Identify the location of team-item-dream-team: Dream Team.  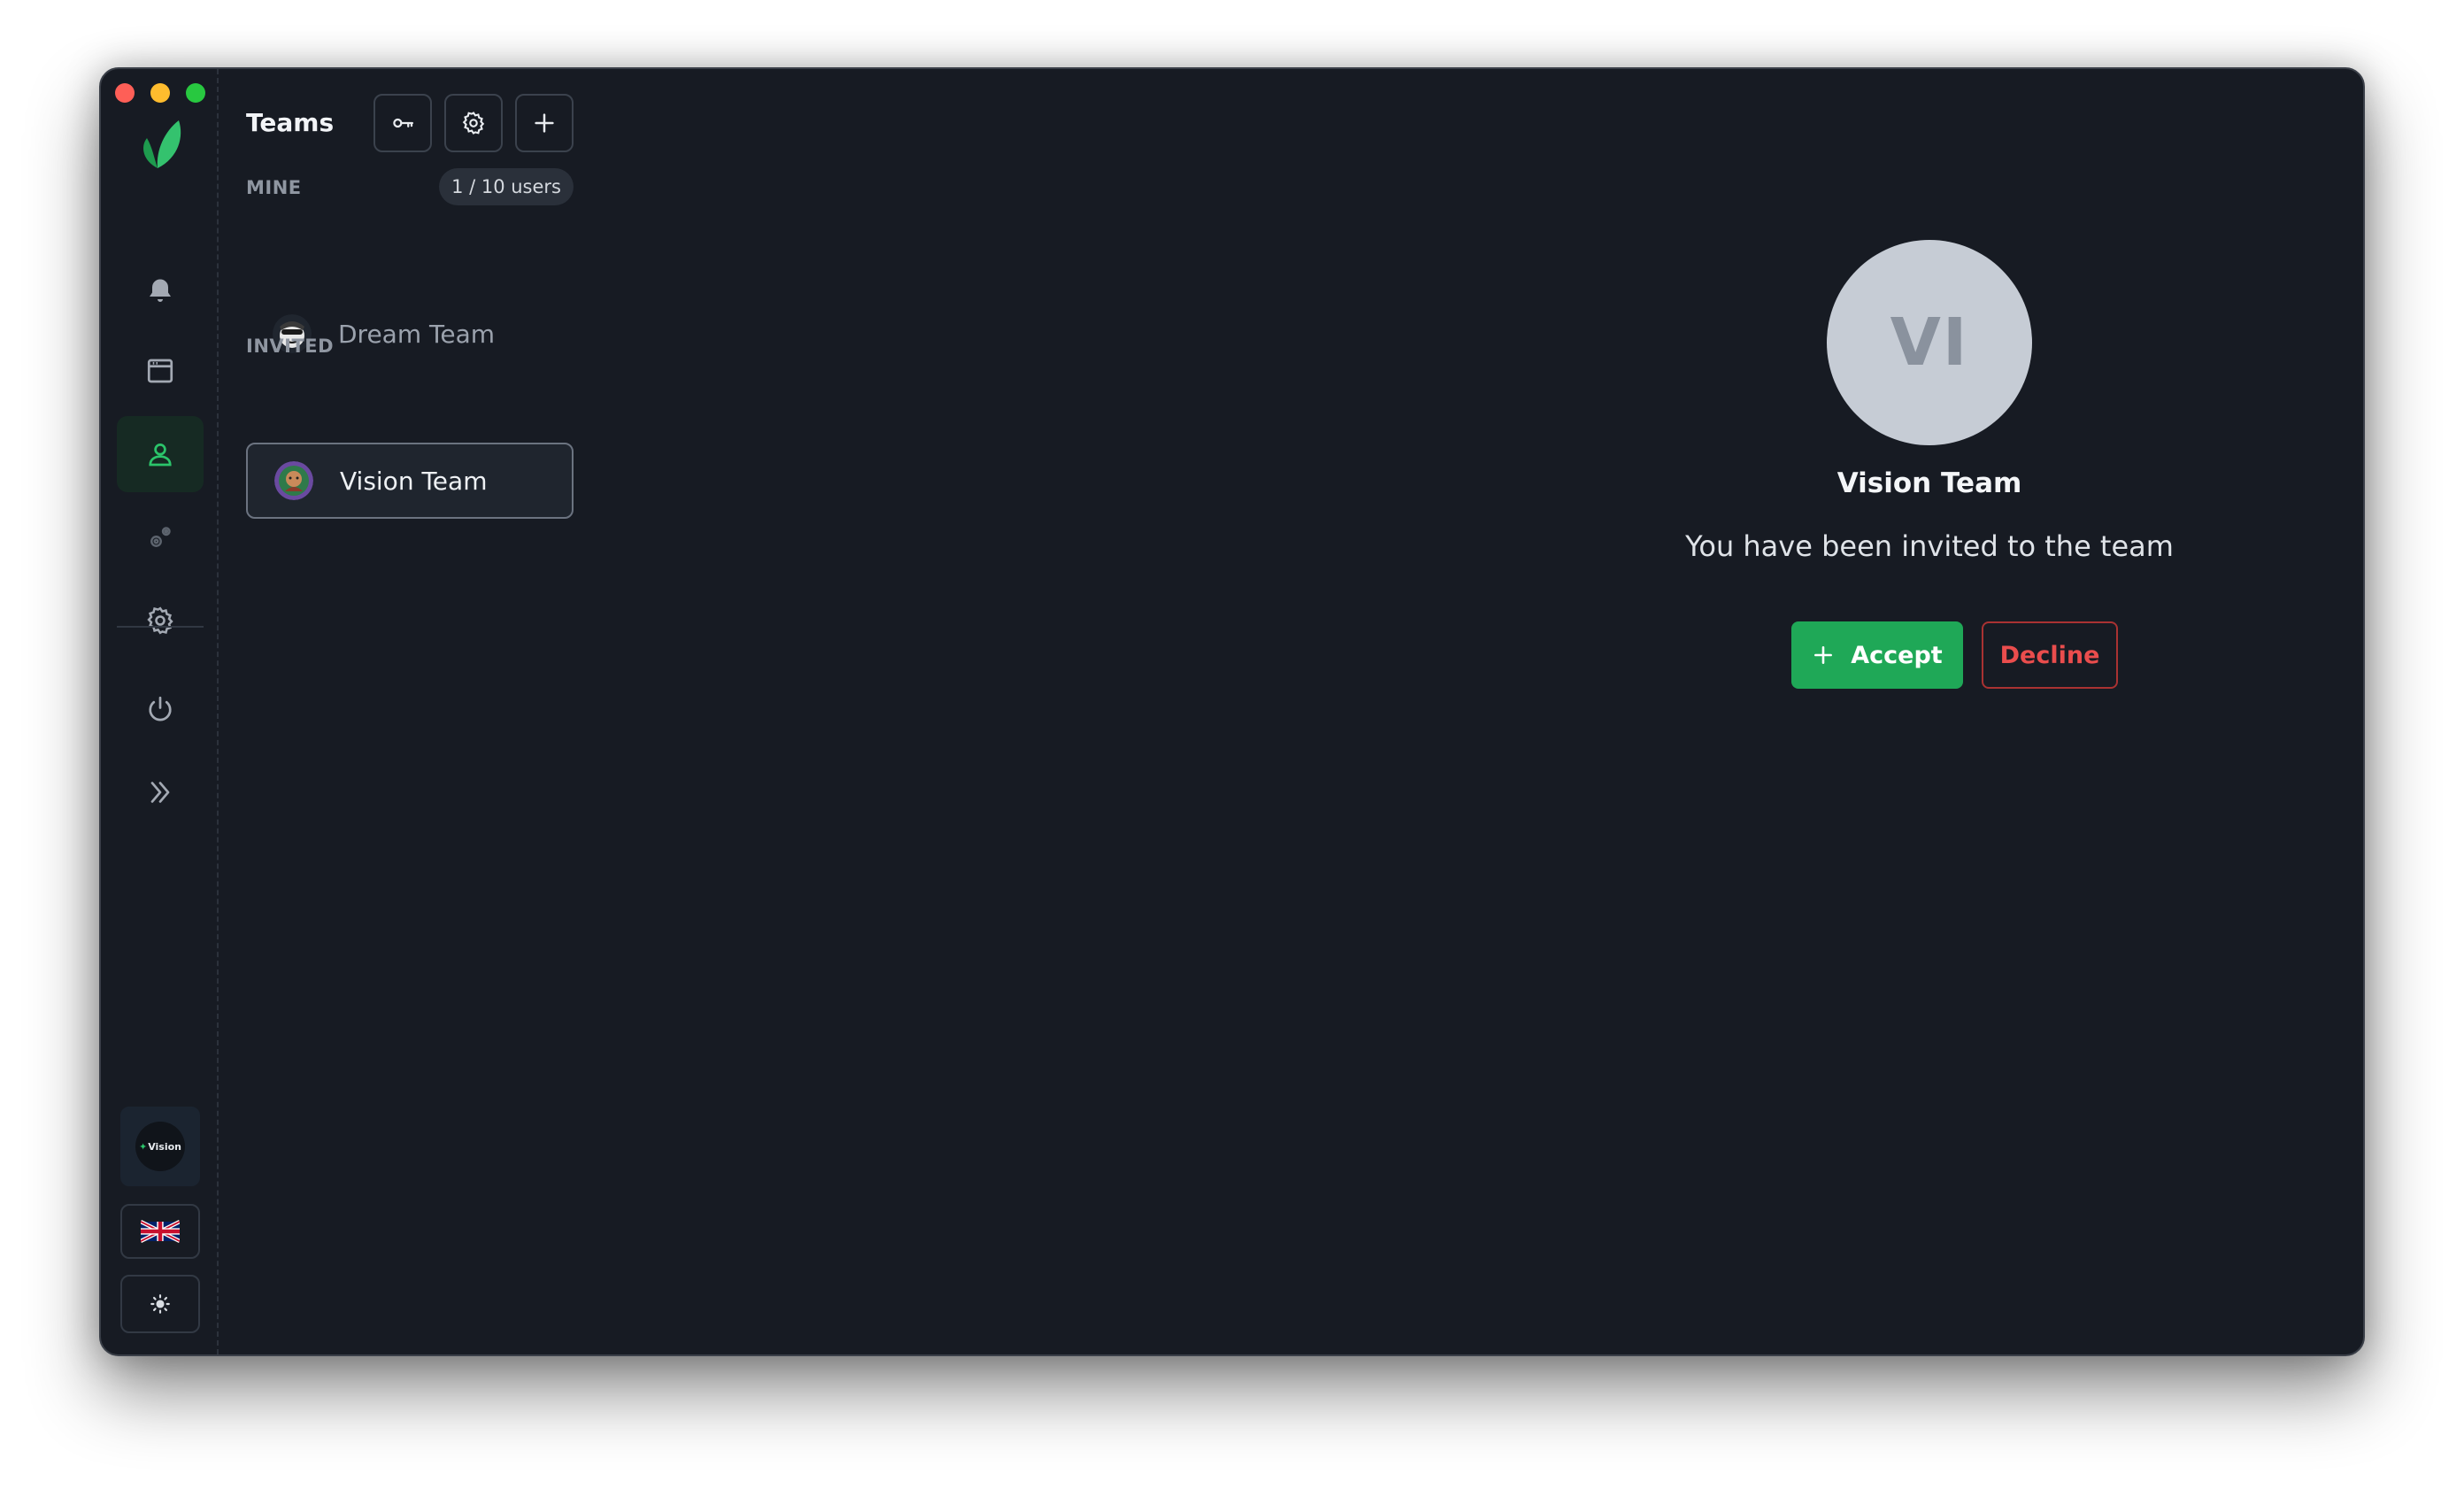
(410, 334).